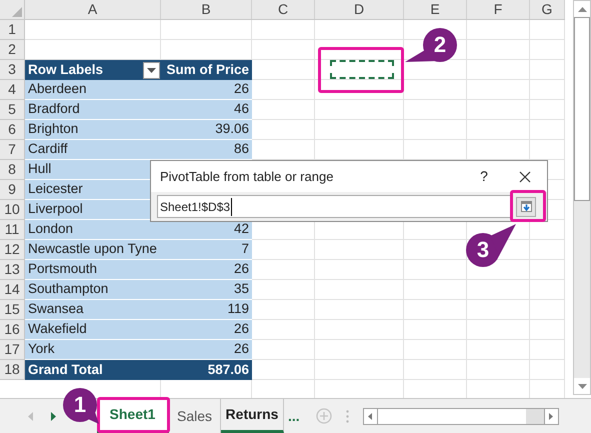  What do you see at coordinates (66, 69) in the screenshot?
I see `header-label: Row Labels` at bounding box center [66, 69].